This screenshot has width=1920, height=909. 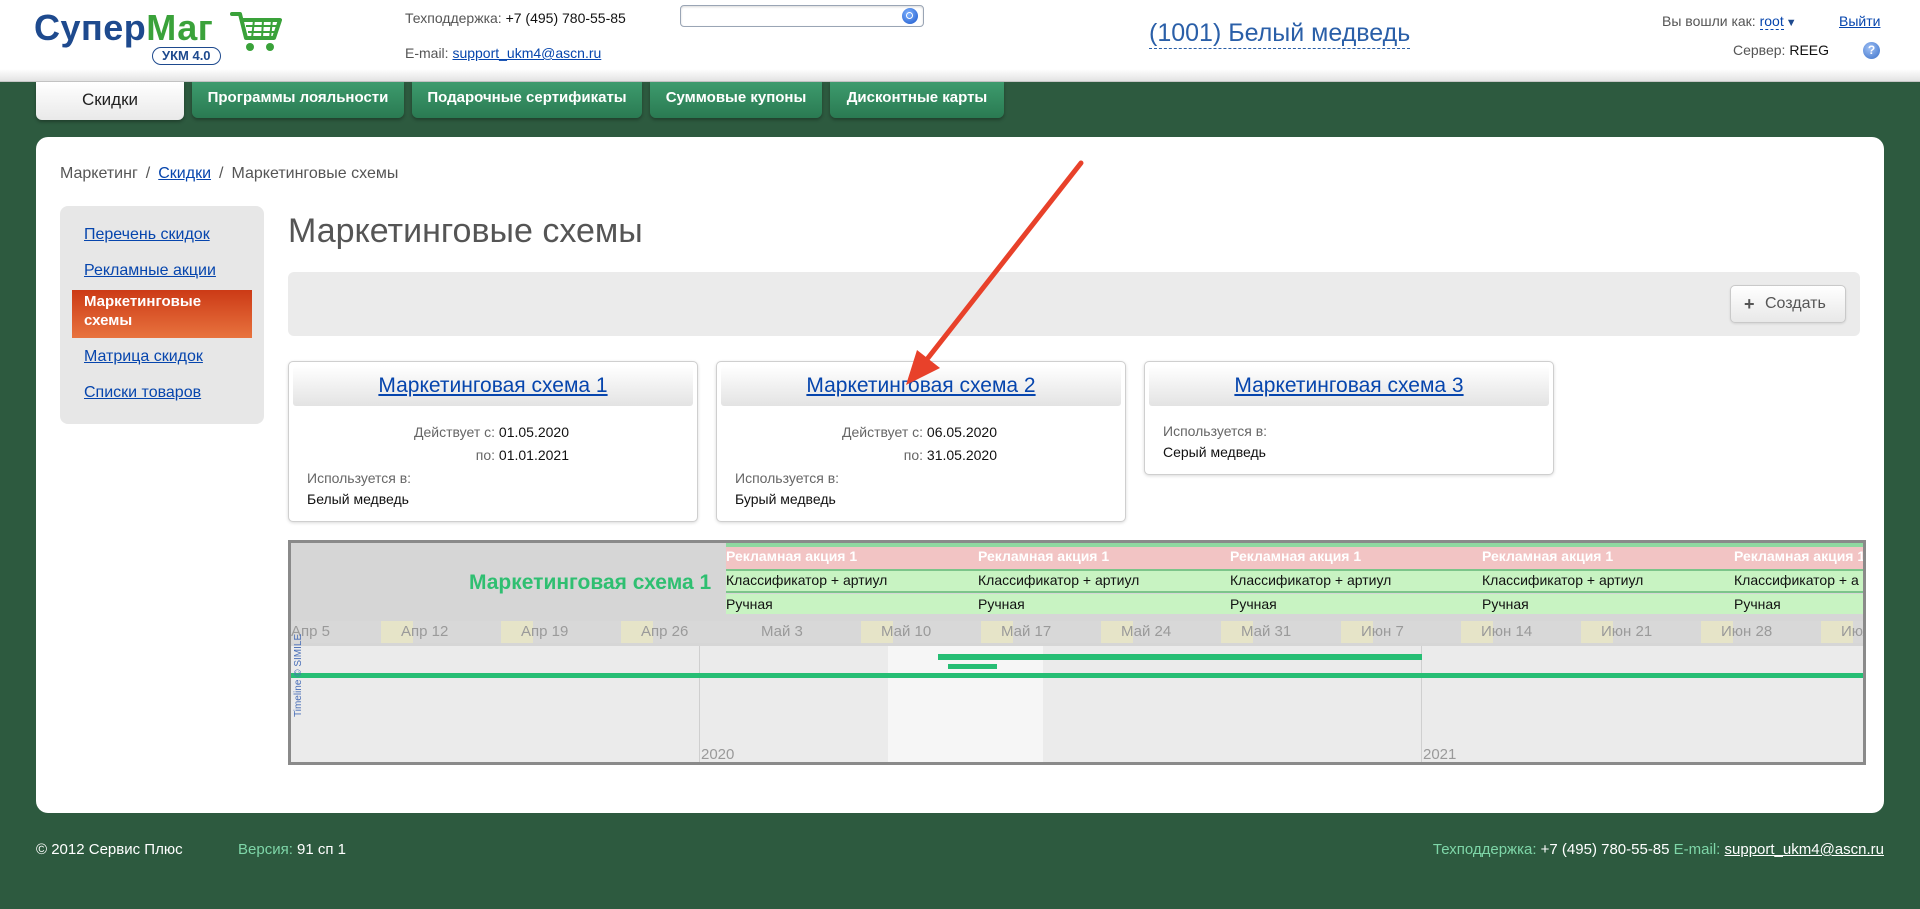 I want to click on store-selector: (1001) Белый медведь, so click(x=1280, y=33).